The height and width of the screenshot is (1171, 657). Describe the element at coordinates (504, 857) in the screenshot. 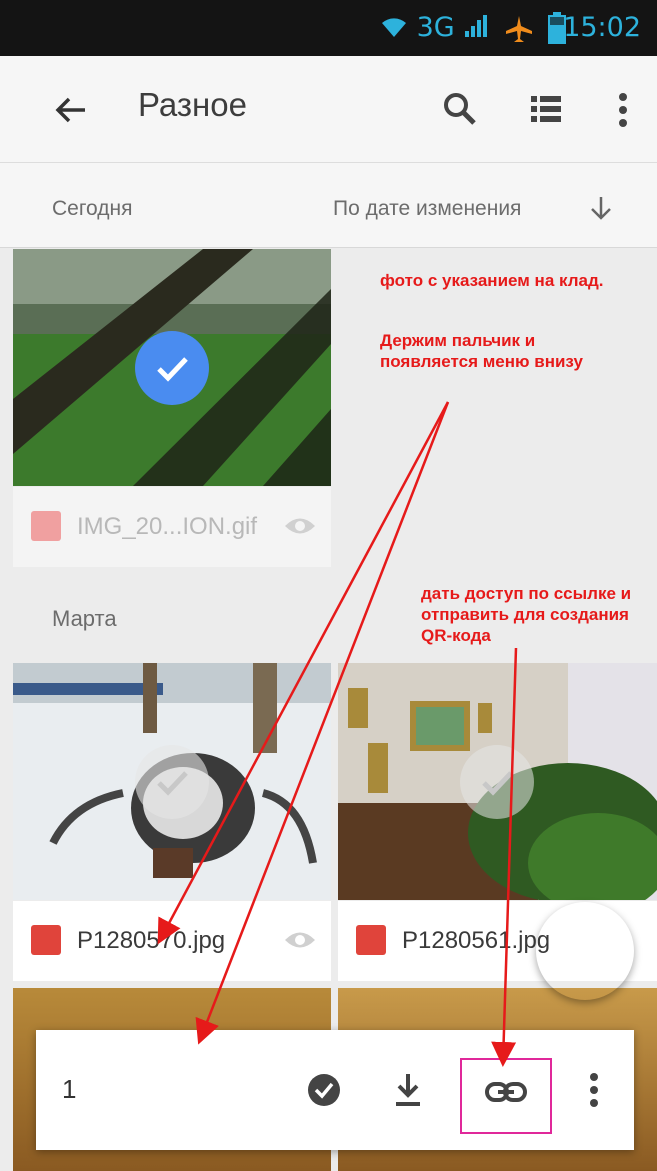

I see `arrow-to-link-button` at that location.